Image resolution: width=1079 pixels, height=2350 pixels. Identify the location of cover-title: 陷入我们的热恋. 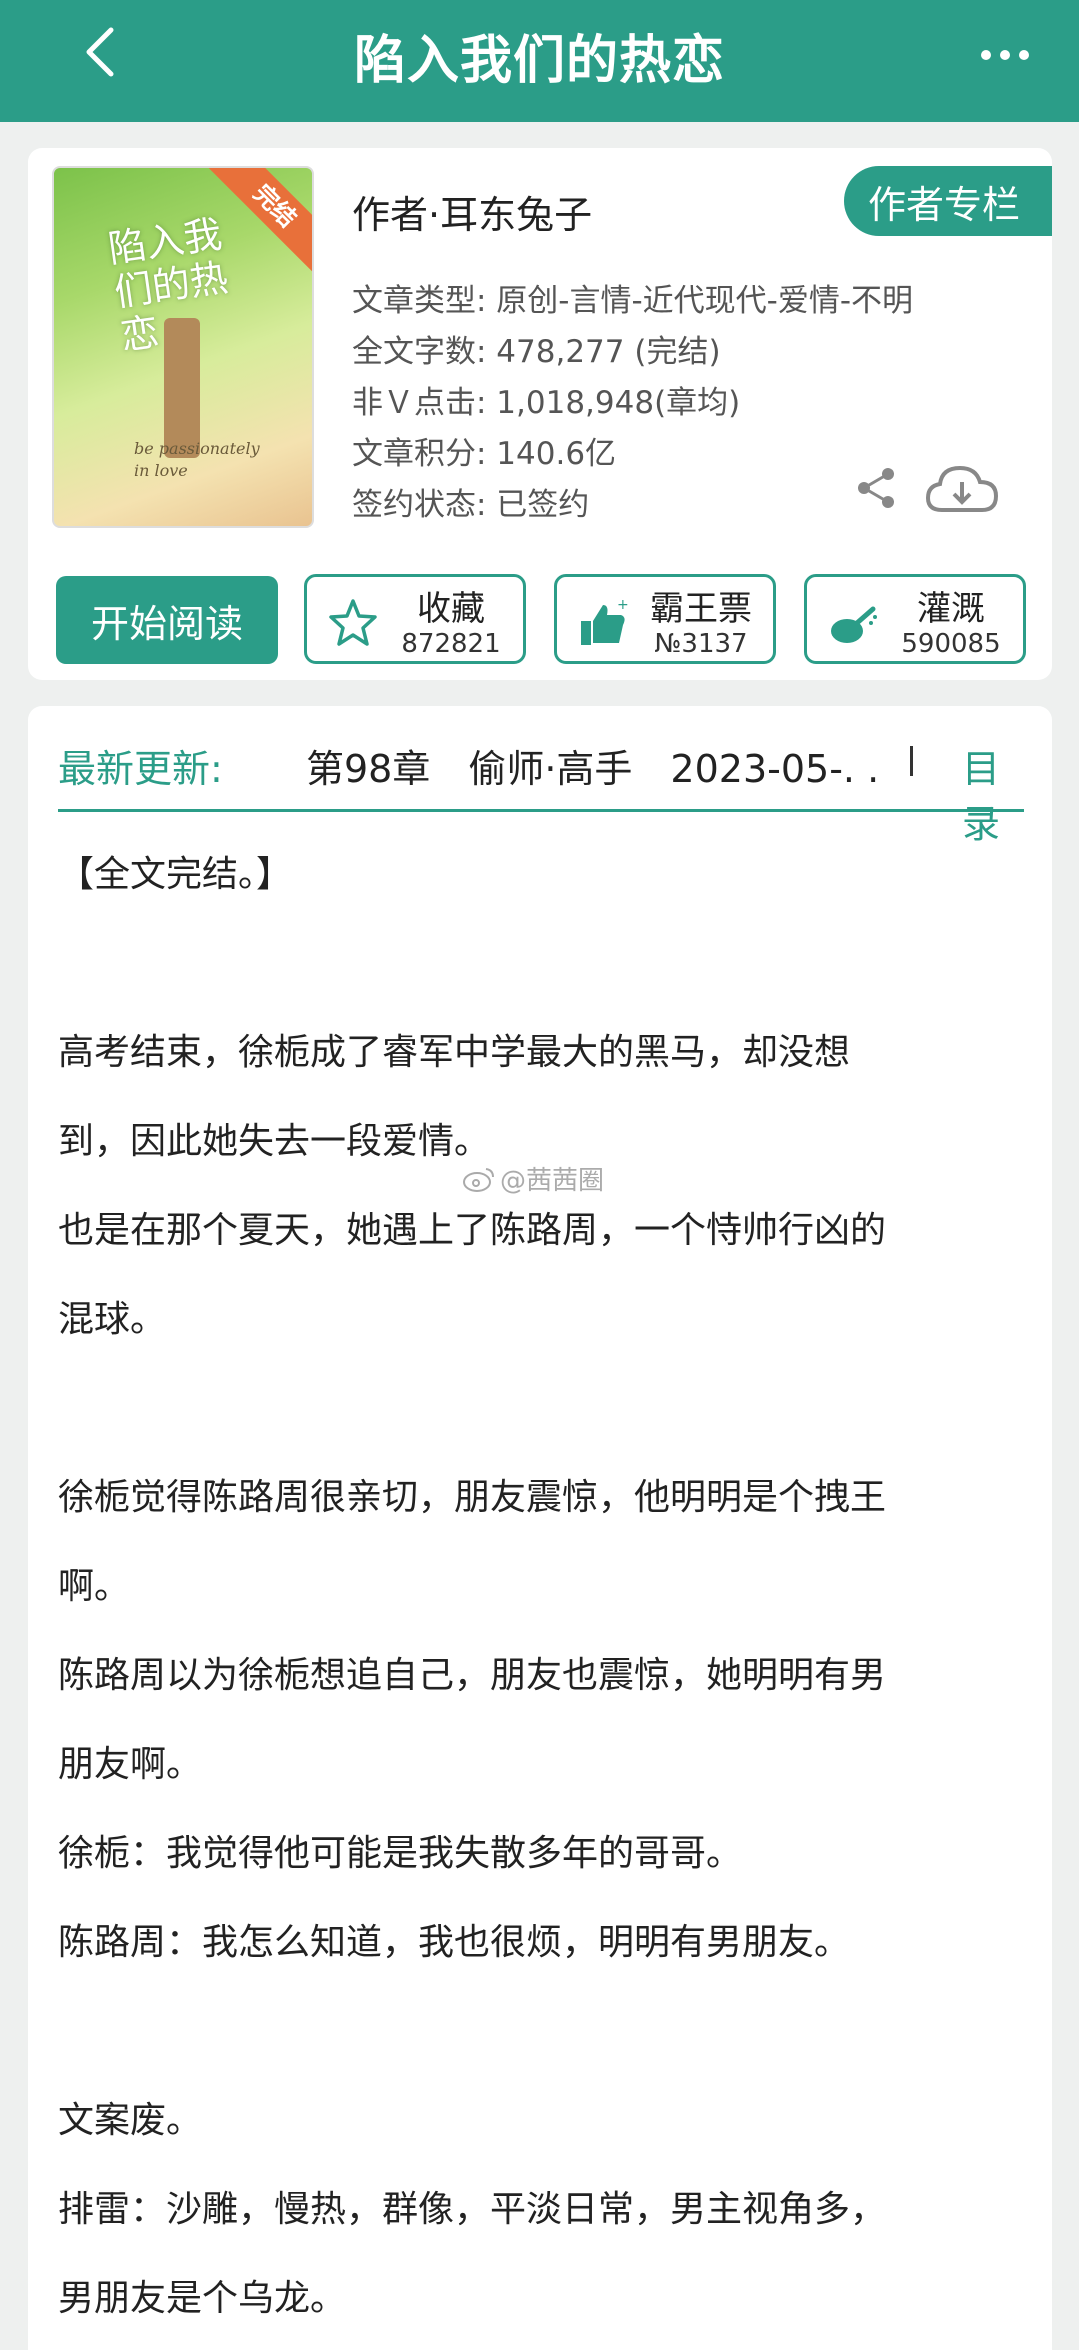
(168, 285).